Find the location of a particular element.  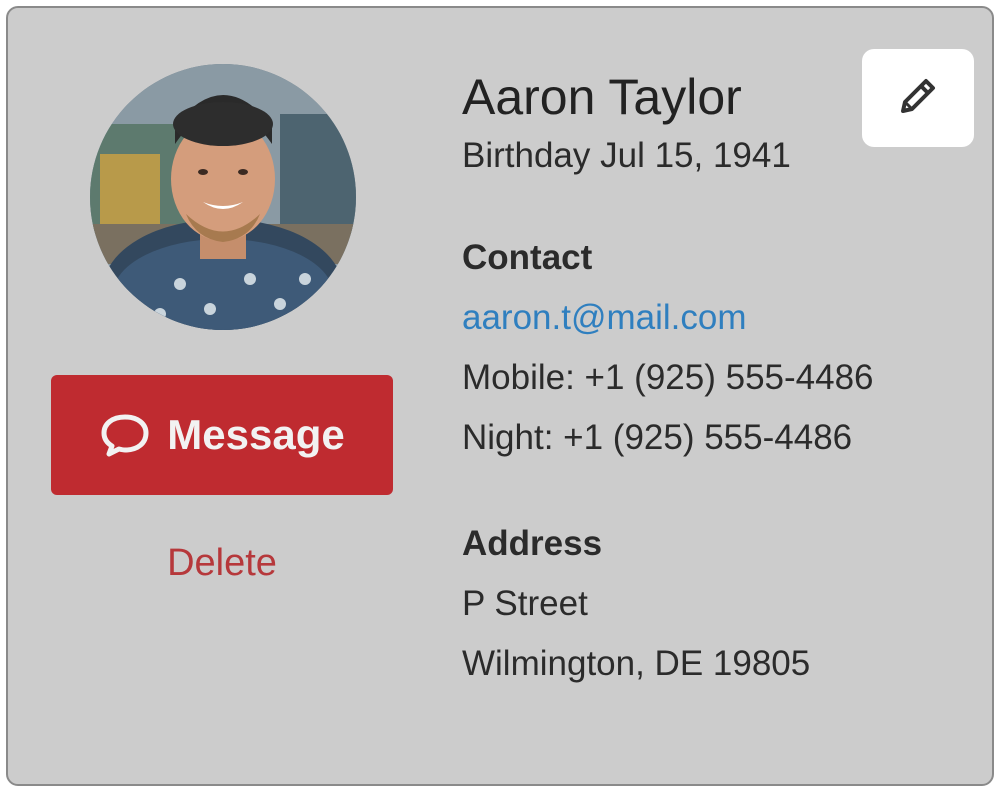

speech-bubble-icon is located at coordinates (125, 435).